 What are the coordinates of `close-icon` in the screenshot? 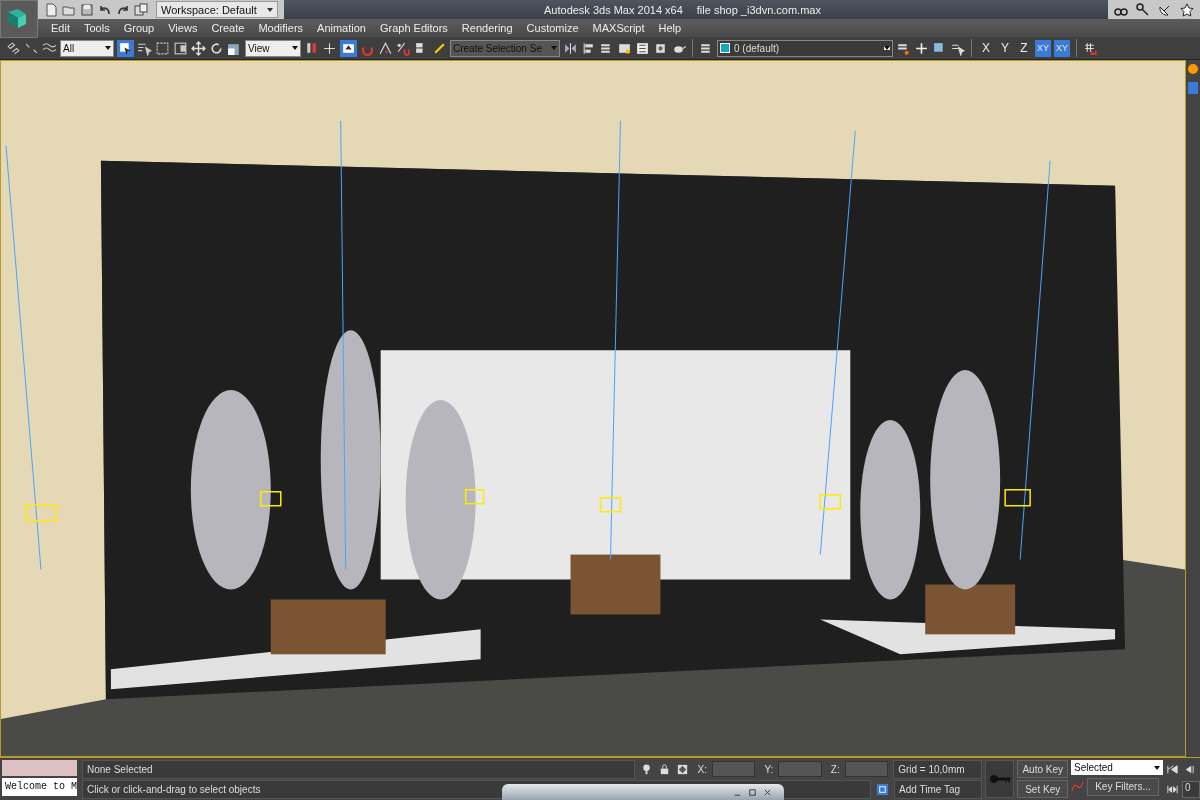 It's located at (767, 792).